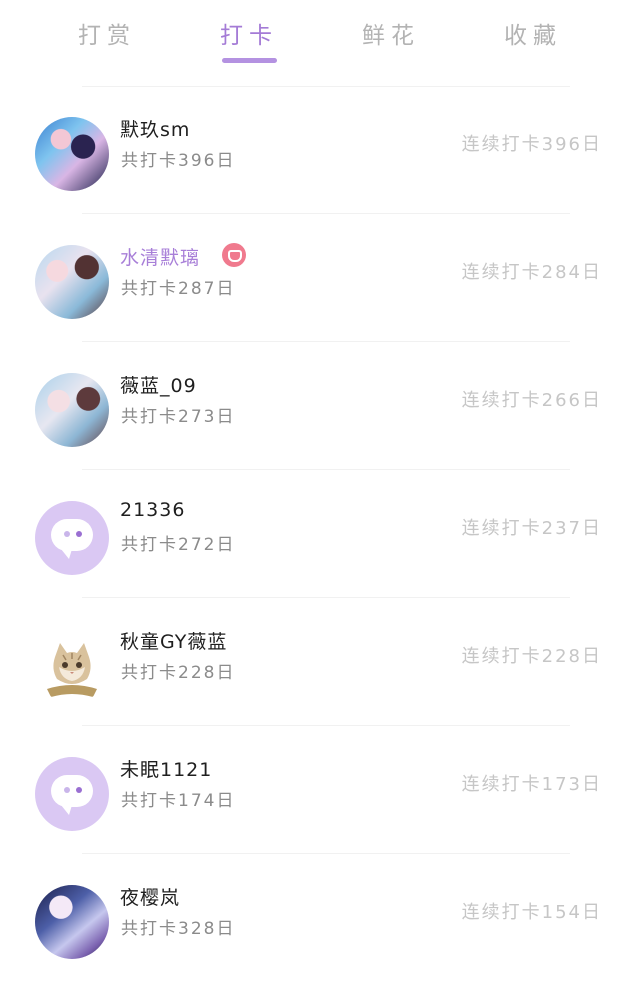  Describe the element at coordinates (178, 801) in the screenshot. I see `total-checkin-text: 共打卡174日` at that location.